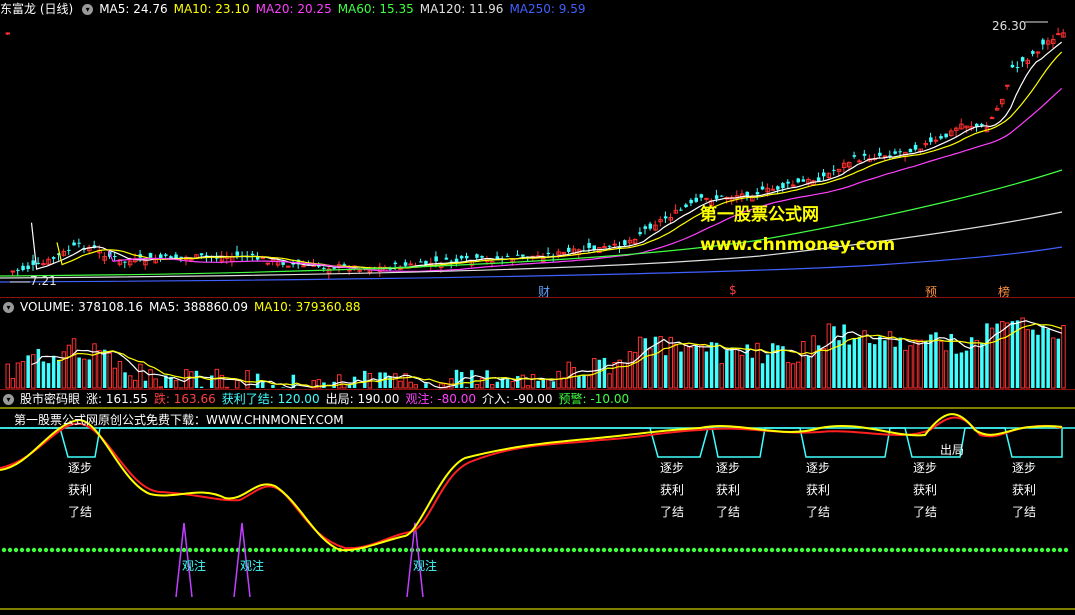 The width and height of the screenshot is (1075, 615). I want to click on volume-chart, so click(537, 343).